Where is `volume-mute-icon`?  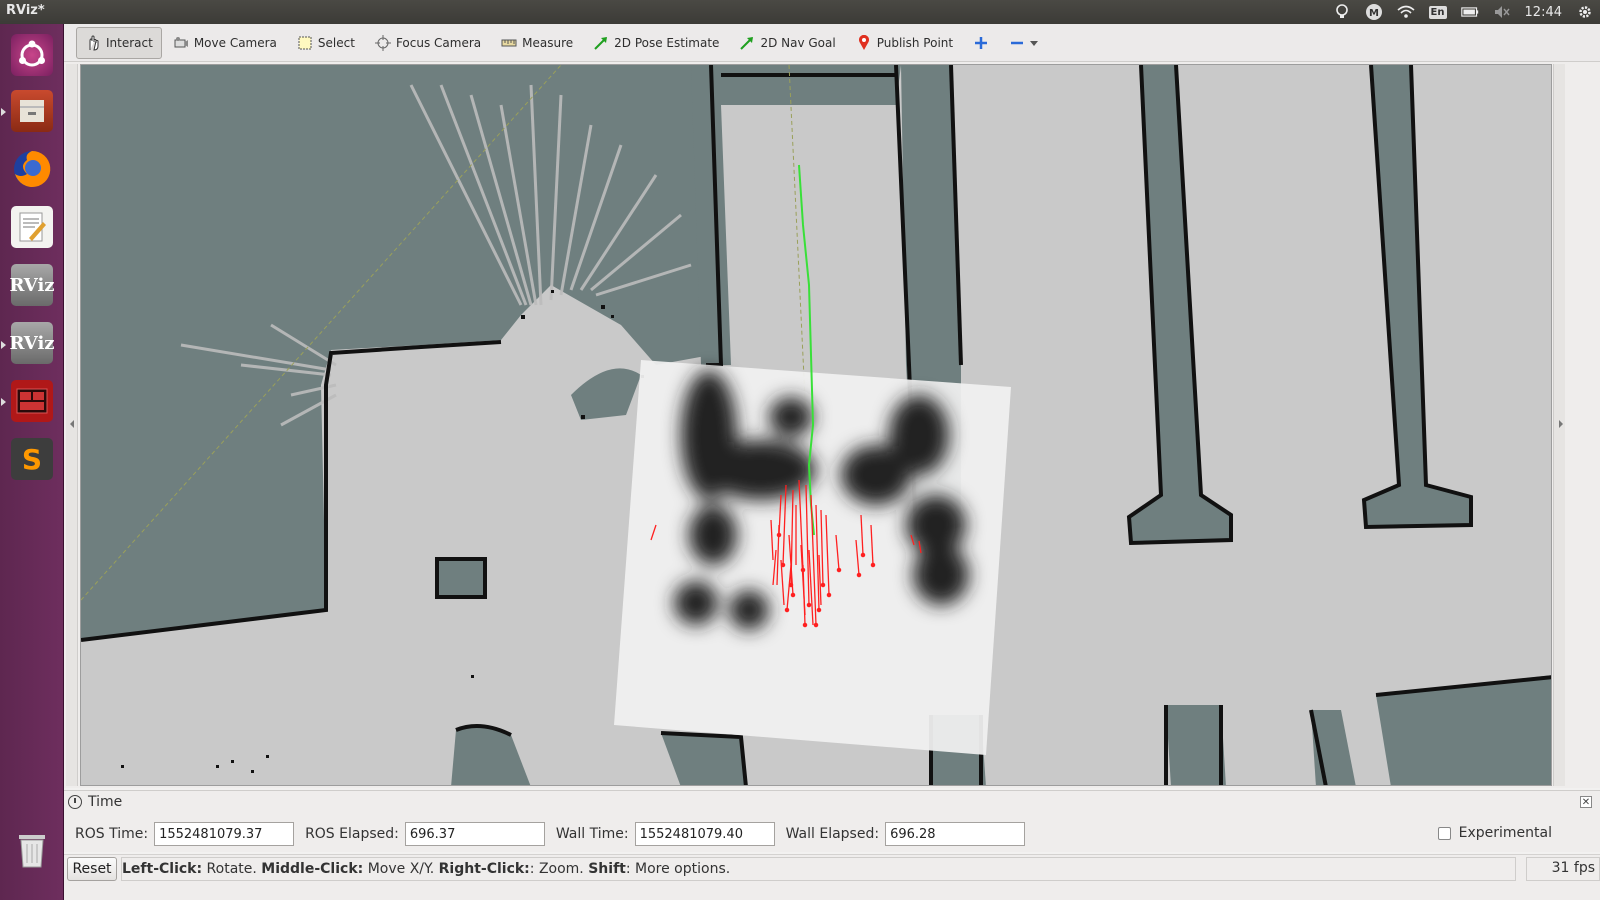
volume-mute-icon is located at coordinates (1502, 12).